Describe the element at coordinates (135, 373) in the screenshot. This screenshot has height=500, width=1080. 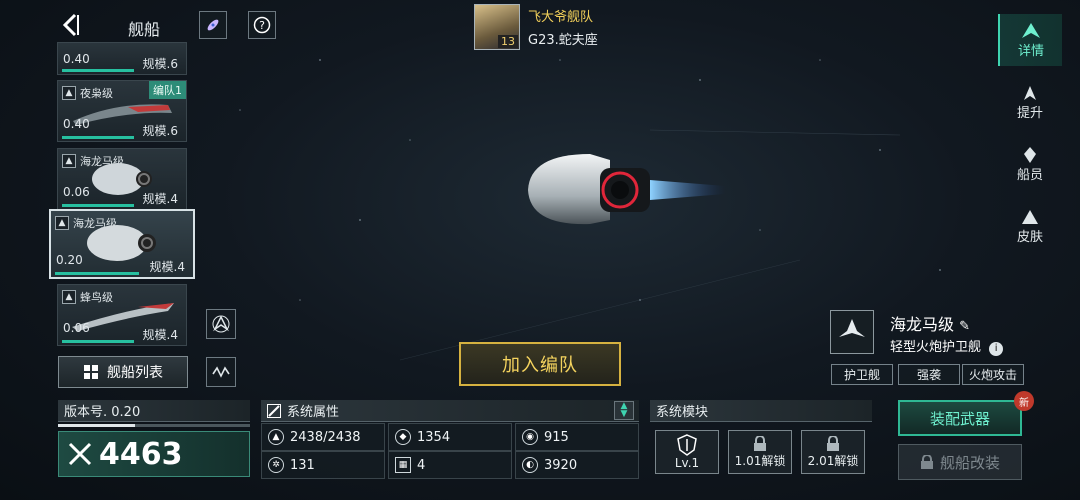
I see `ship-list-label: 舰船列表` at that location.